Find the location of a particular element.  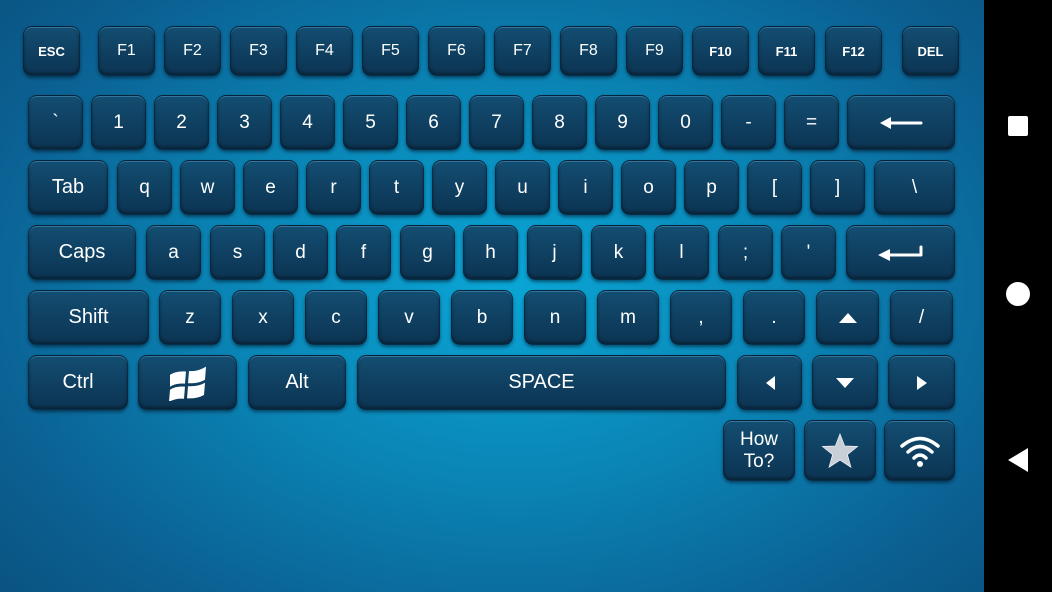

key-g: g is located at coordinates (427, 252).